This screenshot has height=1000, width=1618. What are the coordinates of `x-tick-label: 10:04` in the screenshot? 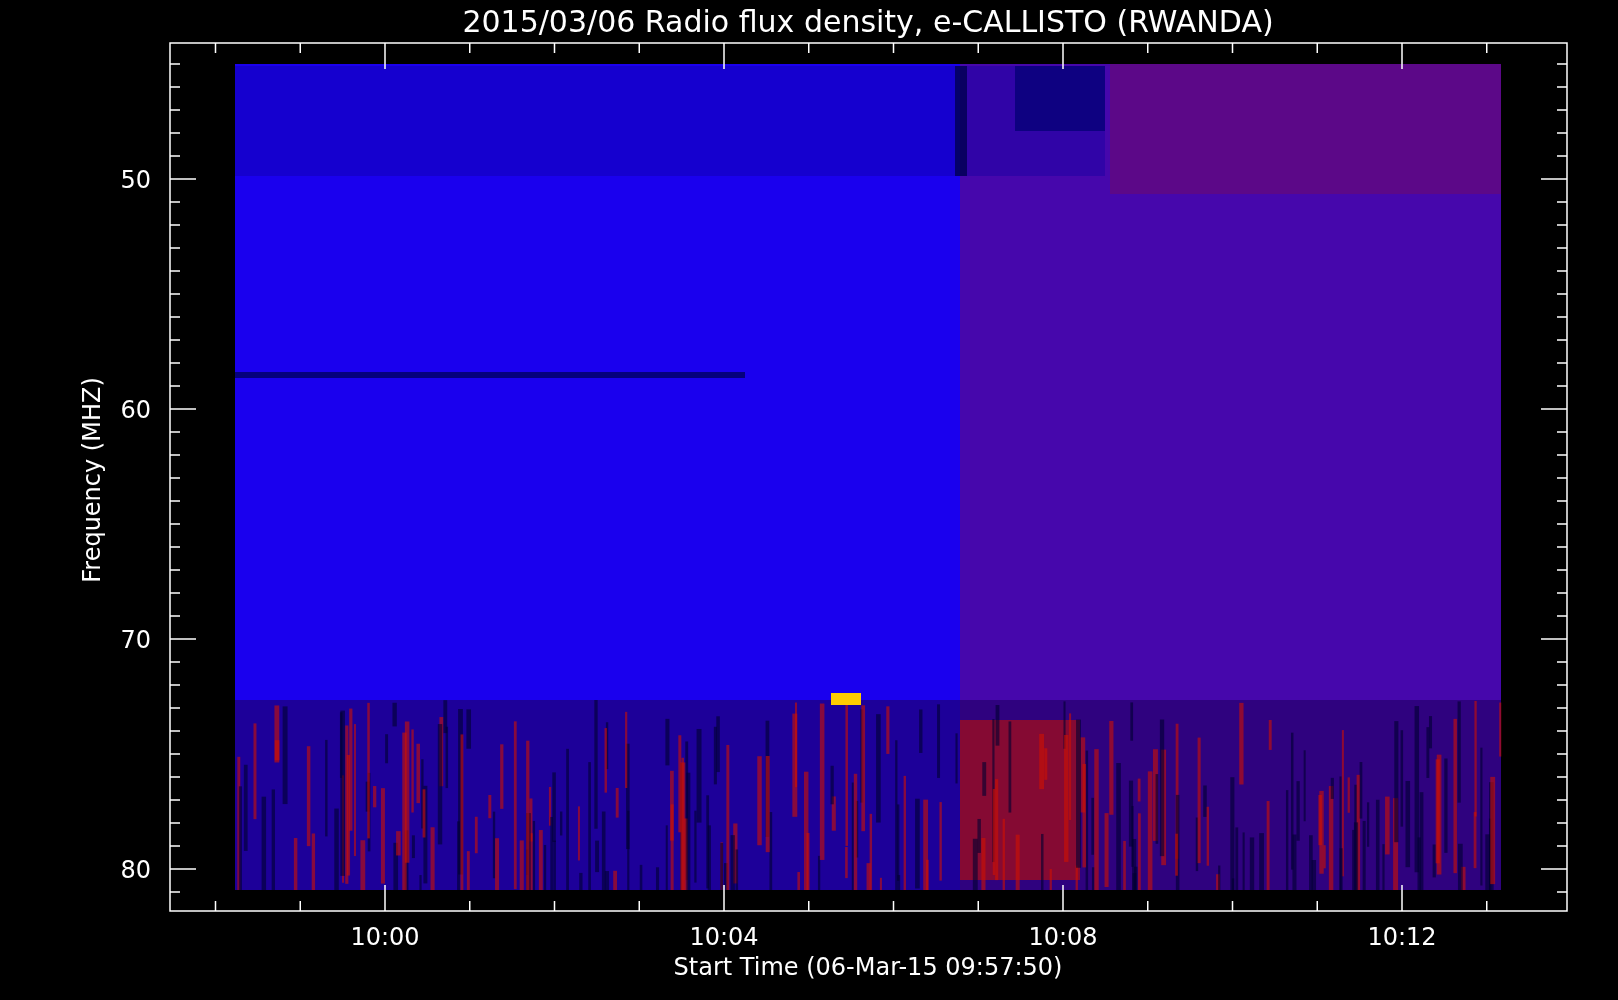 It's located at (724, 937).